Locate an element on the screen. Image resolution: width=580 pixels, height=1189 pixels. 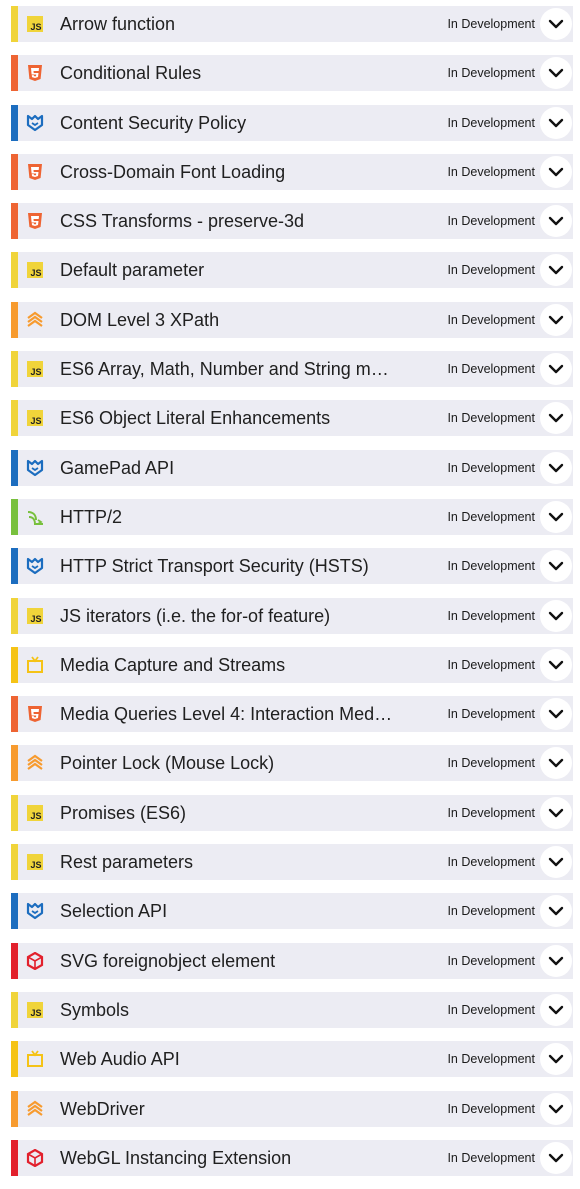
feature-name: WebDriver is located at coordinates (102, 1108).